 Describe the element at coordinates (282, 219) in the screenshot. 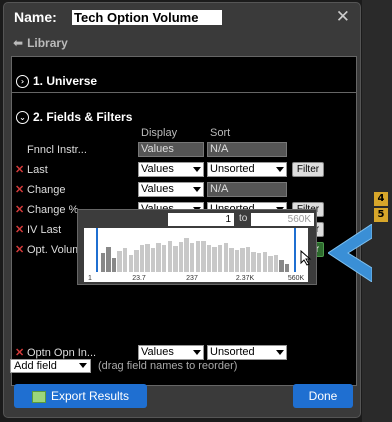

I see `range-max-input: 560K` at that location.